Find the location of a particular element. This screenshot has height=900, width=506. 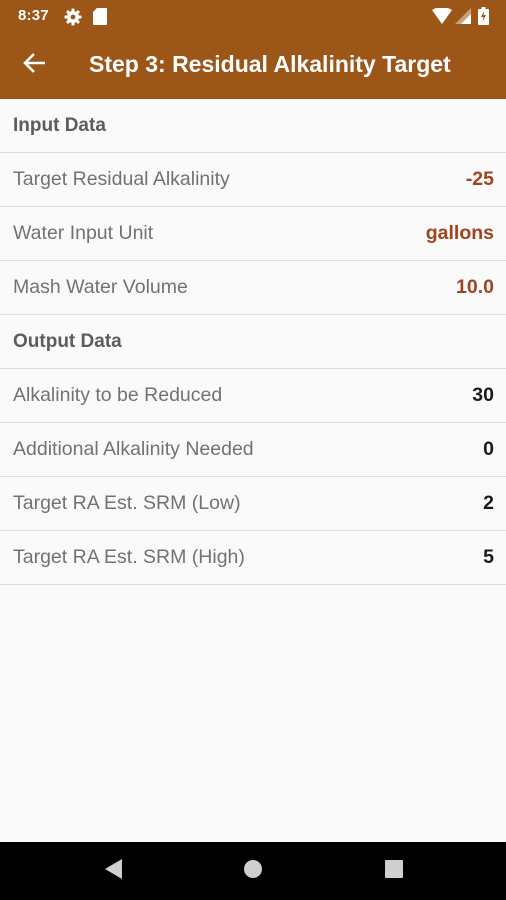

system-navigation-bar is located at coordinates (253, 871).